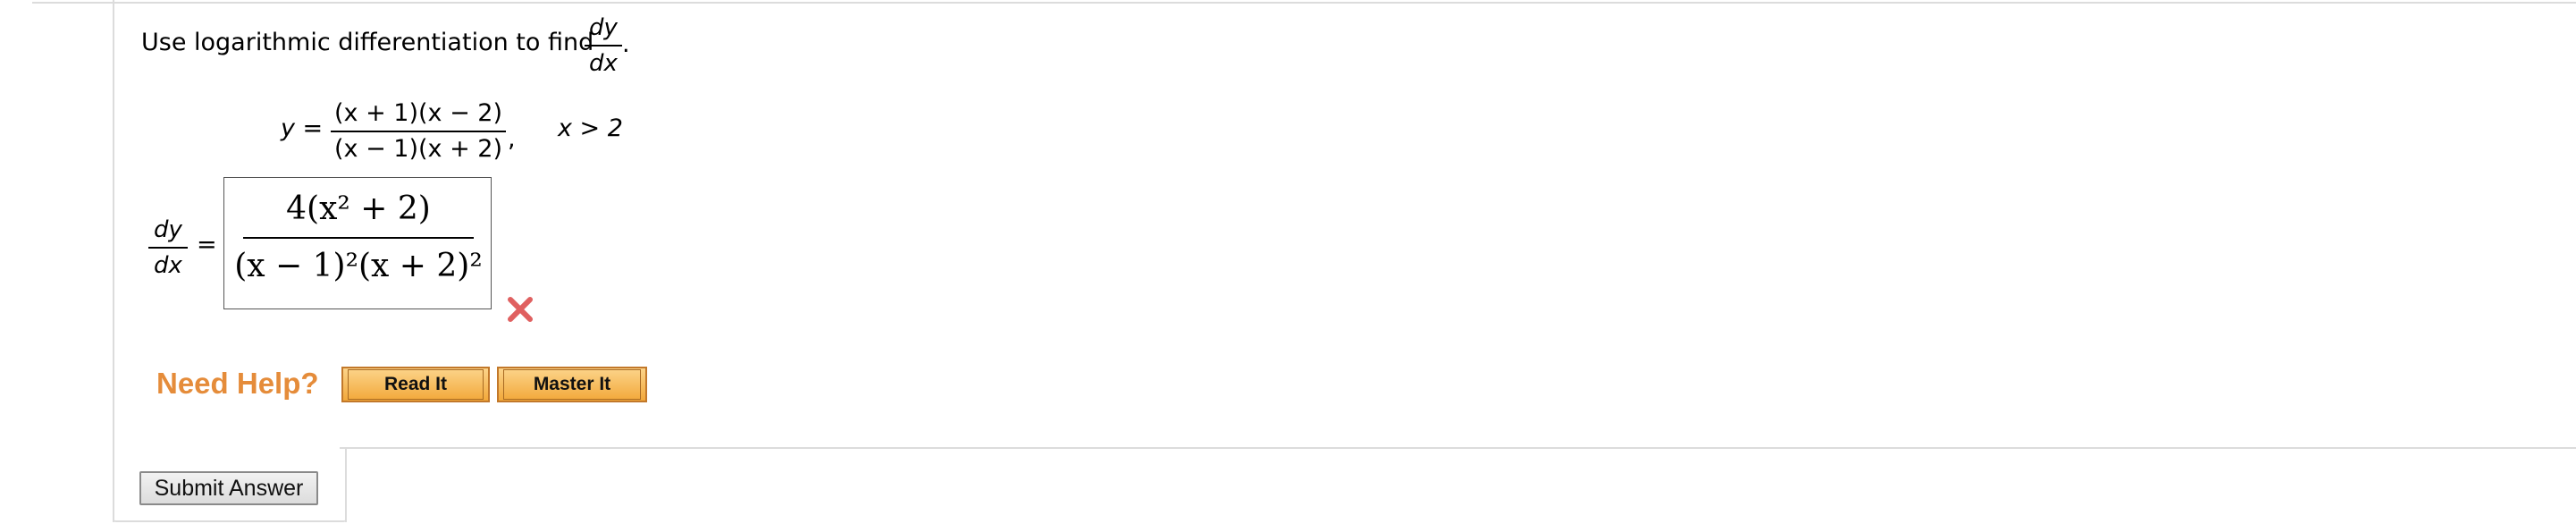 The image size is (2576, 524). I want to click on equation-fraction: (x + 1)(x − 2) (x − 1)(x + 2), so click(419, 131).